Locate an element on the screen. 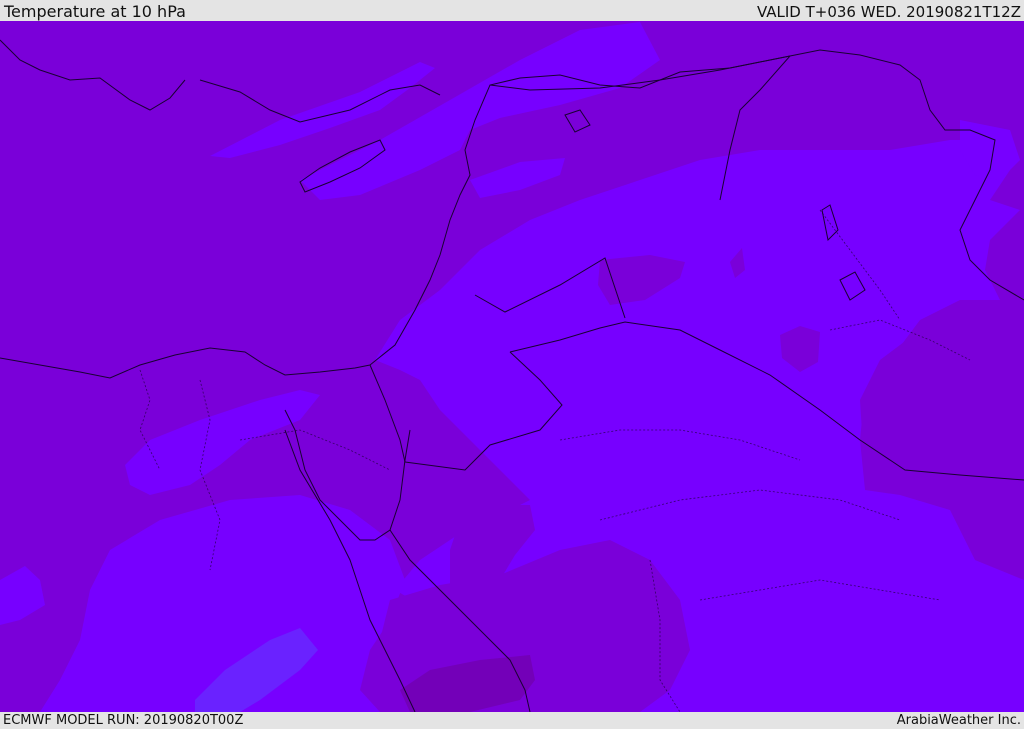 Image resolution: width=1024 pixels, height=729 pixels. model-run: ECMWF MODEL RUN: 20190820T00Z is located at coordinates (123, 720).